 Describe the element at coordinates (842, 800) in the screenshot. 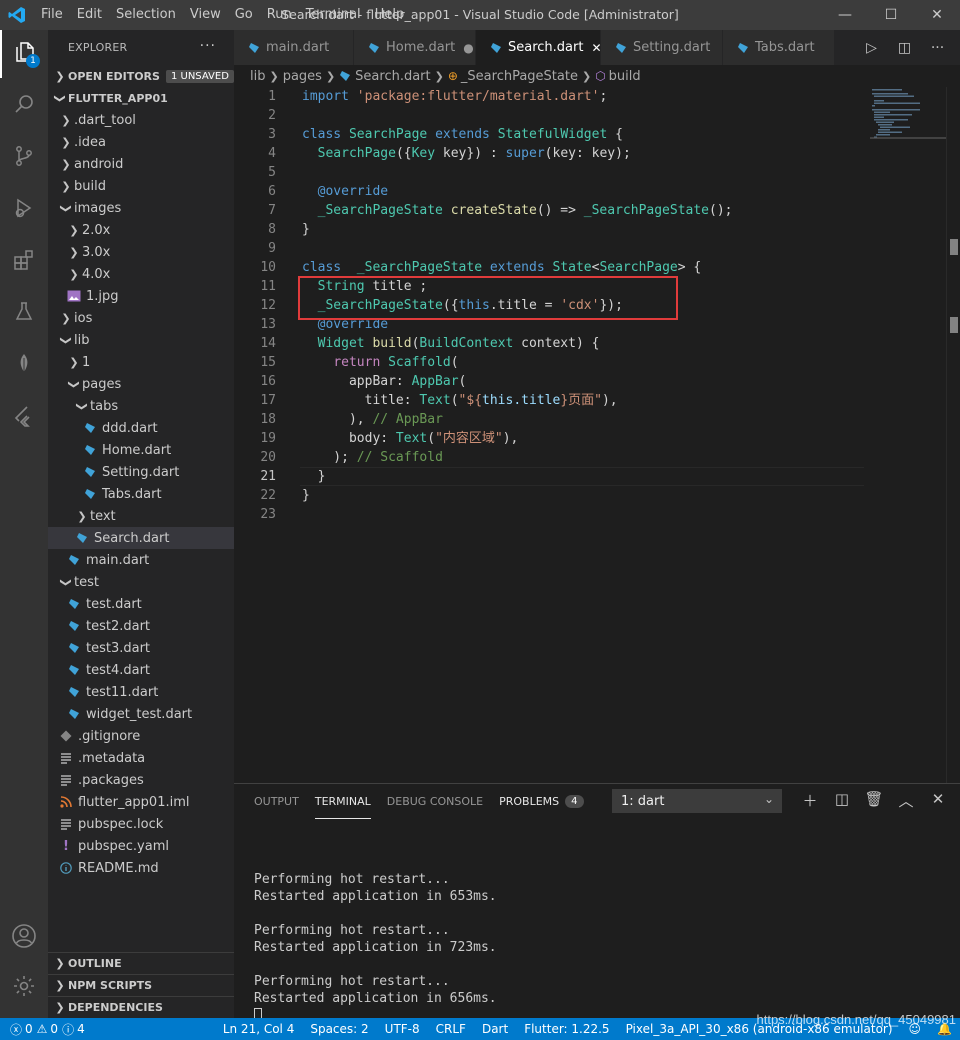

I see `split-terminal-icon: ◫` at that location.